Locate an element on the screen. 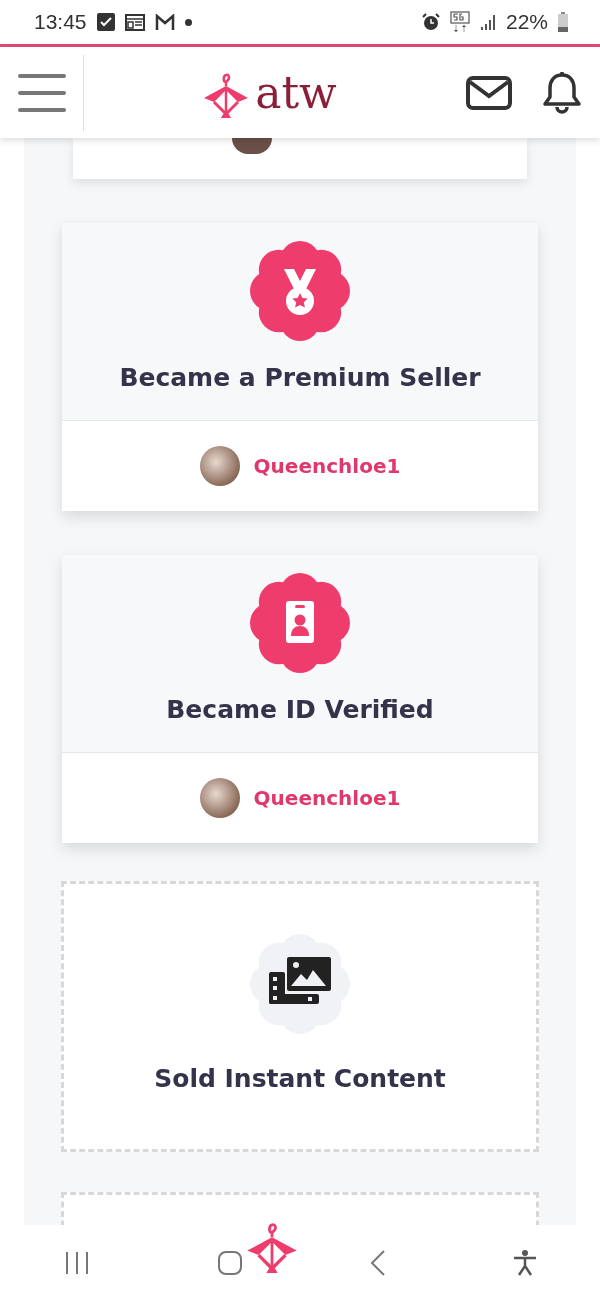 The width and height of the screenshot is (600, 1300). menu-button is located at coordinates (51, 92).